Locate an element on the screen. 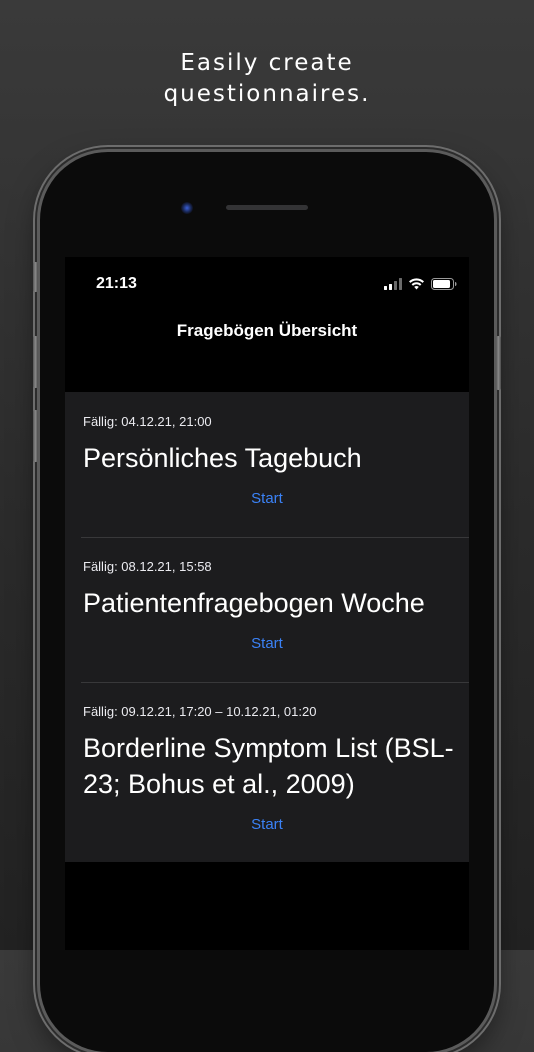 The height and width of the screenshot is (1052, 534). tagline-line-1: Easily create is located at coordinates (267, 63).